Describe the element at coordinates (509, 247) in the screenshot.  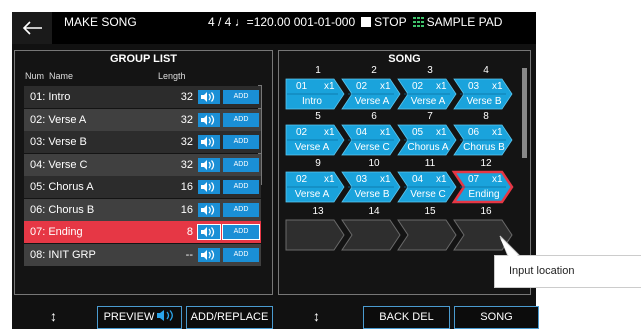
I see `callout-pointer-cover` at that location.